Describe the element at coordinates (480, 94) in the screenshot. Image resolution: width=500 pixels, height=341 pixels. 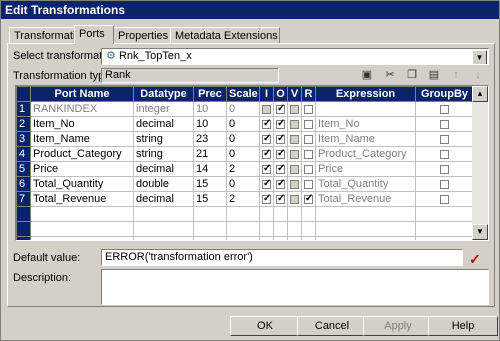
I see `scroll-up-icon: ▲` at that location.